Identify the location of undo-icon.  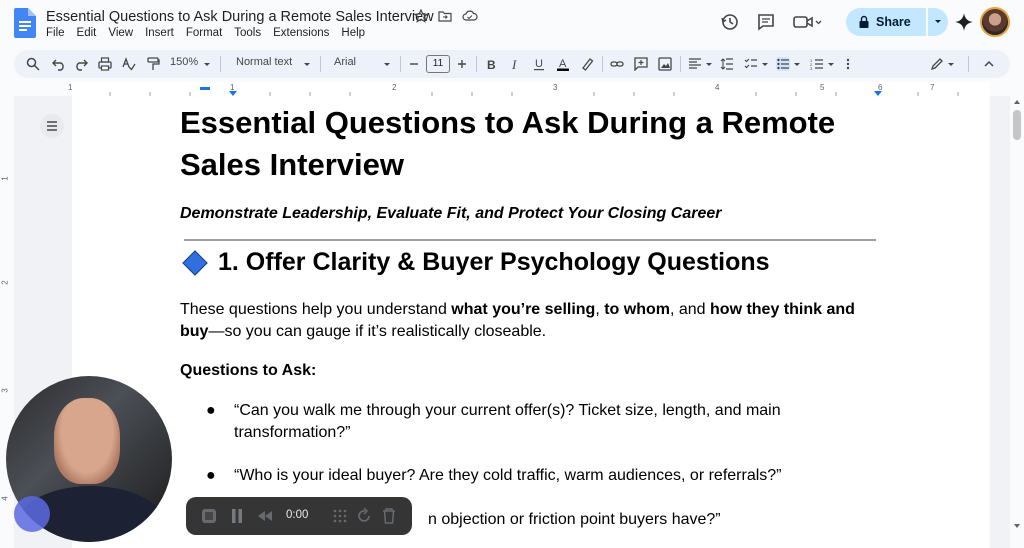
(59, 64).